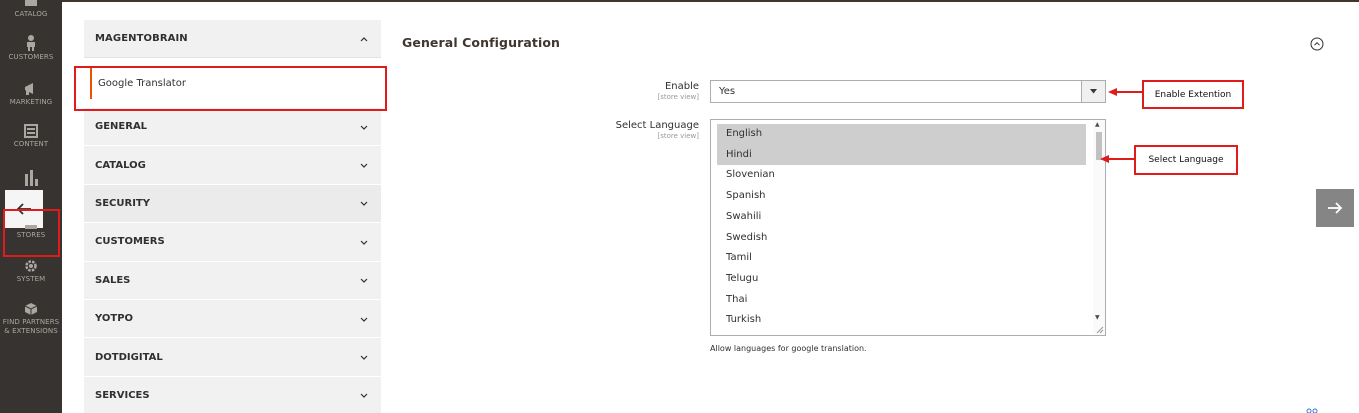  What do you see at coordinates (122, 203) in the screenshot?
I see `tab-section-label: SECURITY` at bounding box center [122, 203].